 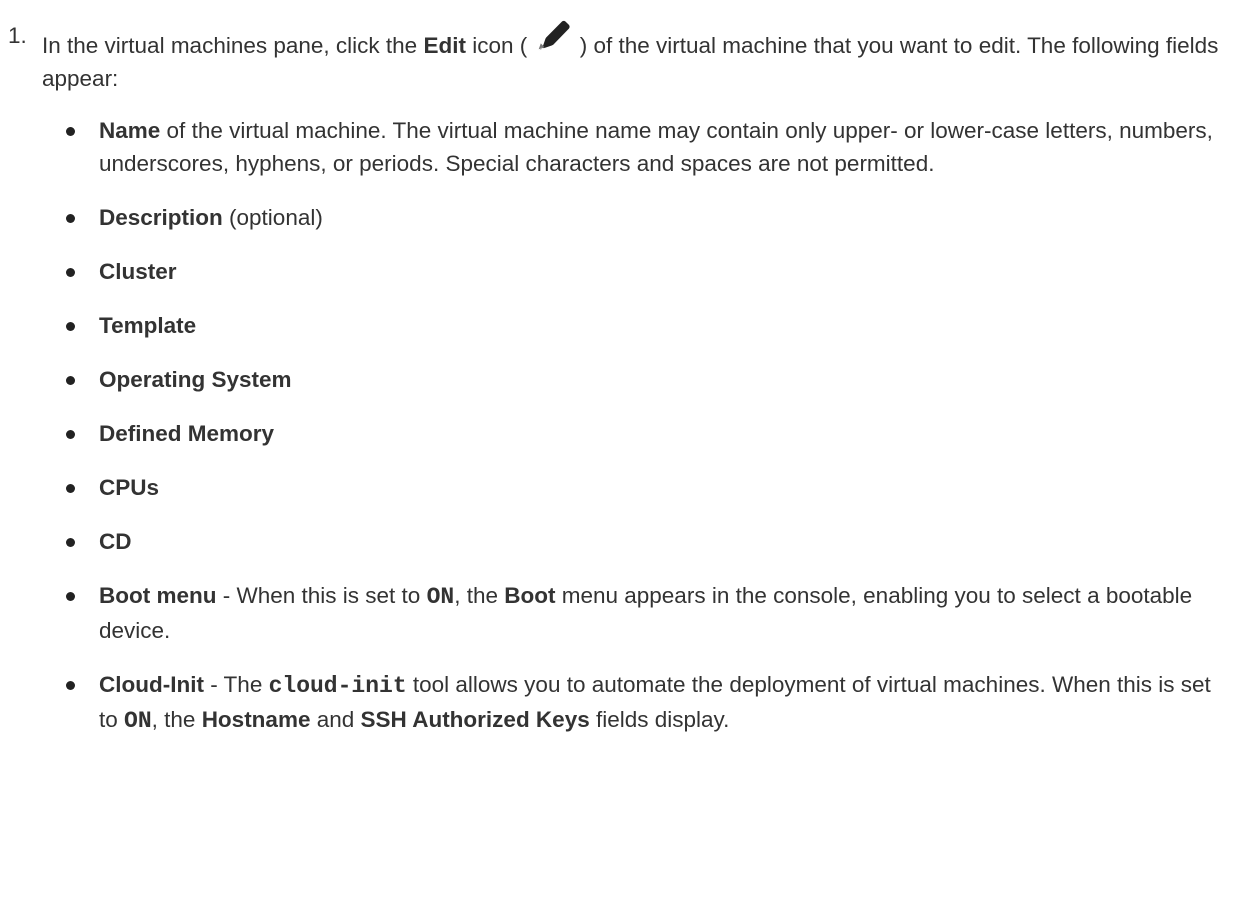 What do you see at coordinates (321, 595) in the screenshot?
I see `field-description: - When this is set to` at bounding box center [321, 595].